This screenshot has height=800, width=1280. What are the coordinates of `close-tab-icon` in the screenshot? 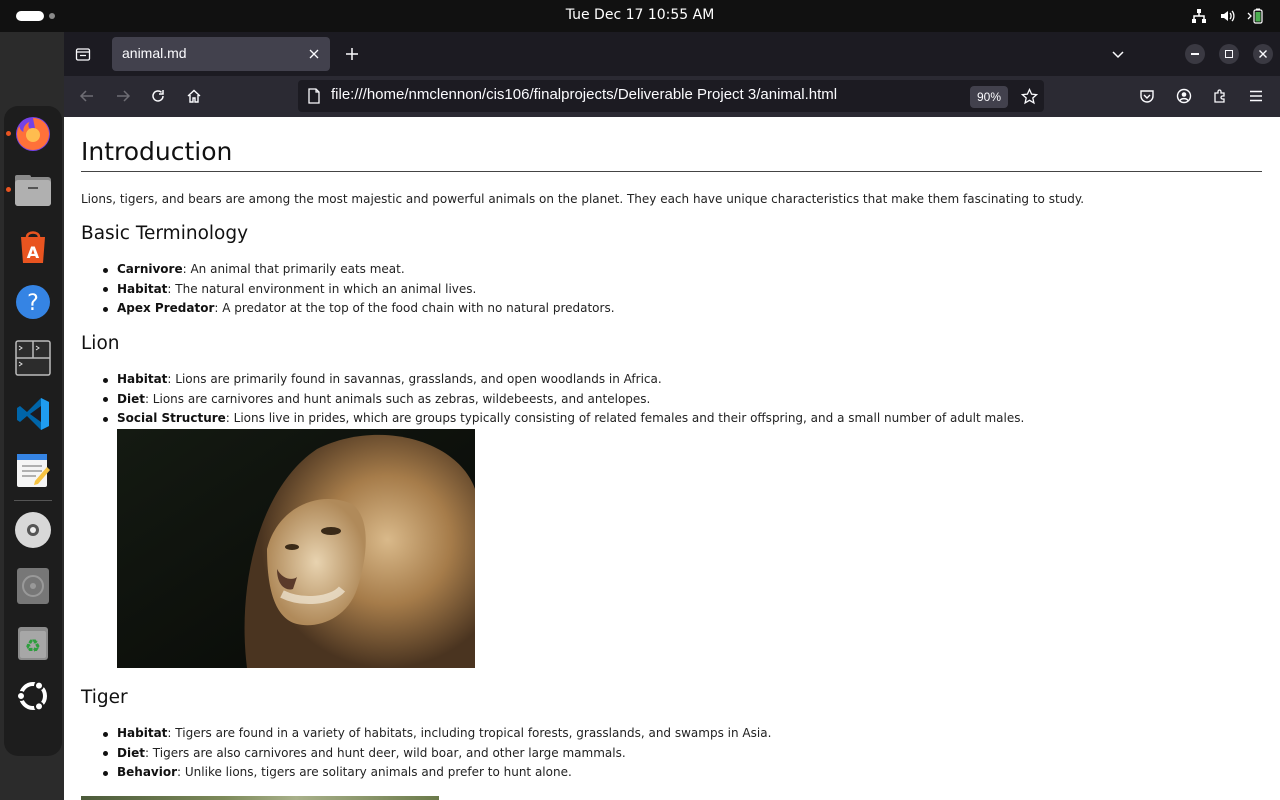 It's located at (314, 54).